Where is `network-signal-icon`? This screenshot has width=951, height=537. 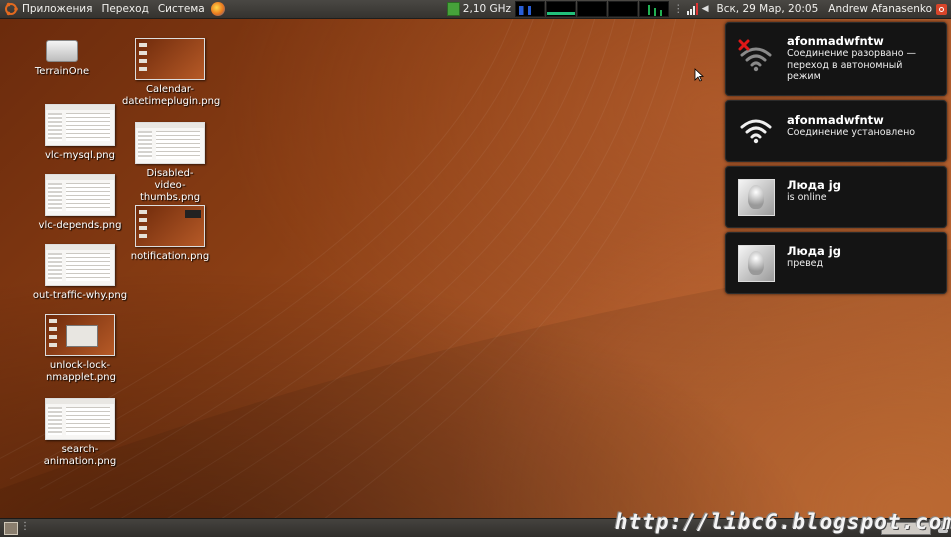
network-signal-icon is located at coordinates (692, 9).